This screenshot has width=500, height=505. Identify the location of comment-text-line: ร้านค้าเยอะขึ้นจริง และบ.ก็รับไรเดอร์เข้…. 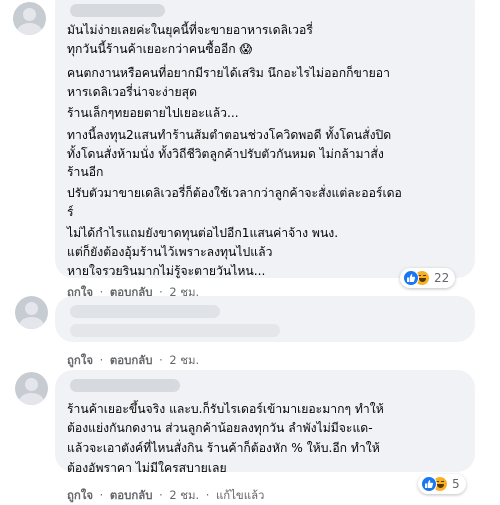
(225, 409).